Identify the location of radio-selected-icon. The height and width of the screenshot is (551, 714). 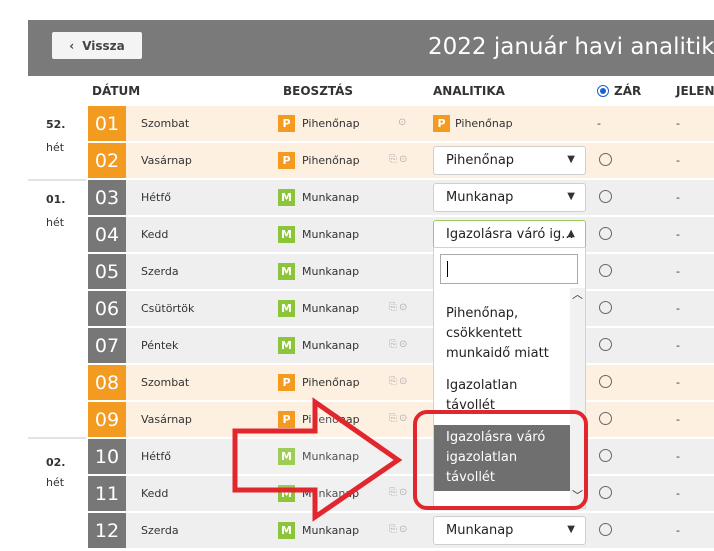
(603, 91).